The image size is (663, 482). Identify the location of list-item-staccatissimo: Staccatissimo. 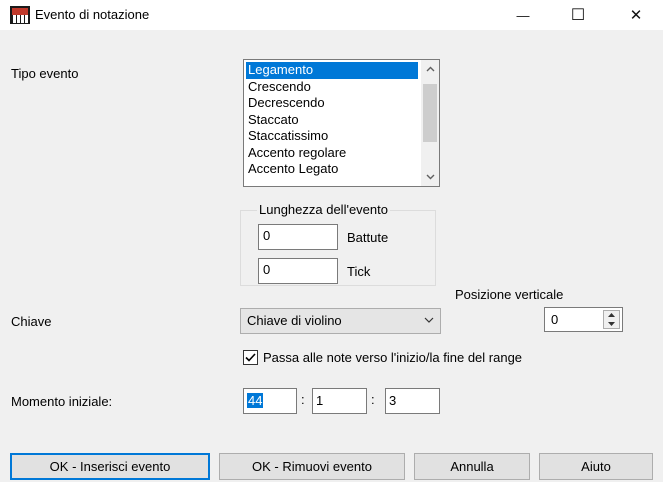
(332, 136).